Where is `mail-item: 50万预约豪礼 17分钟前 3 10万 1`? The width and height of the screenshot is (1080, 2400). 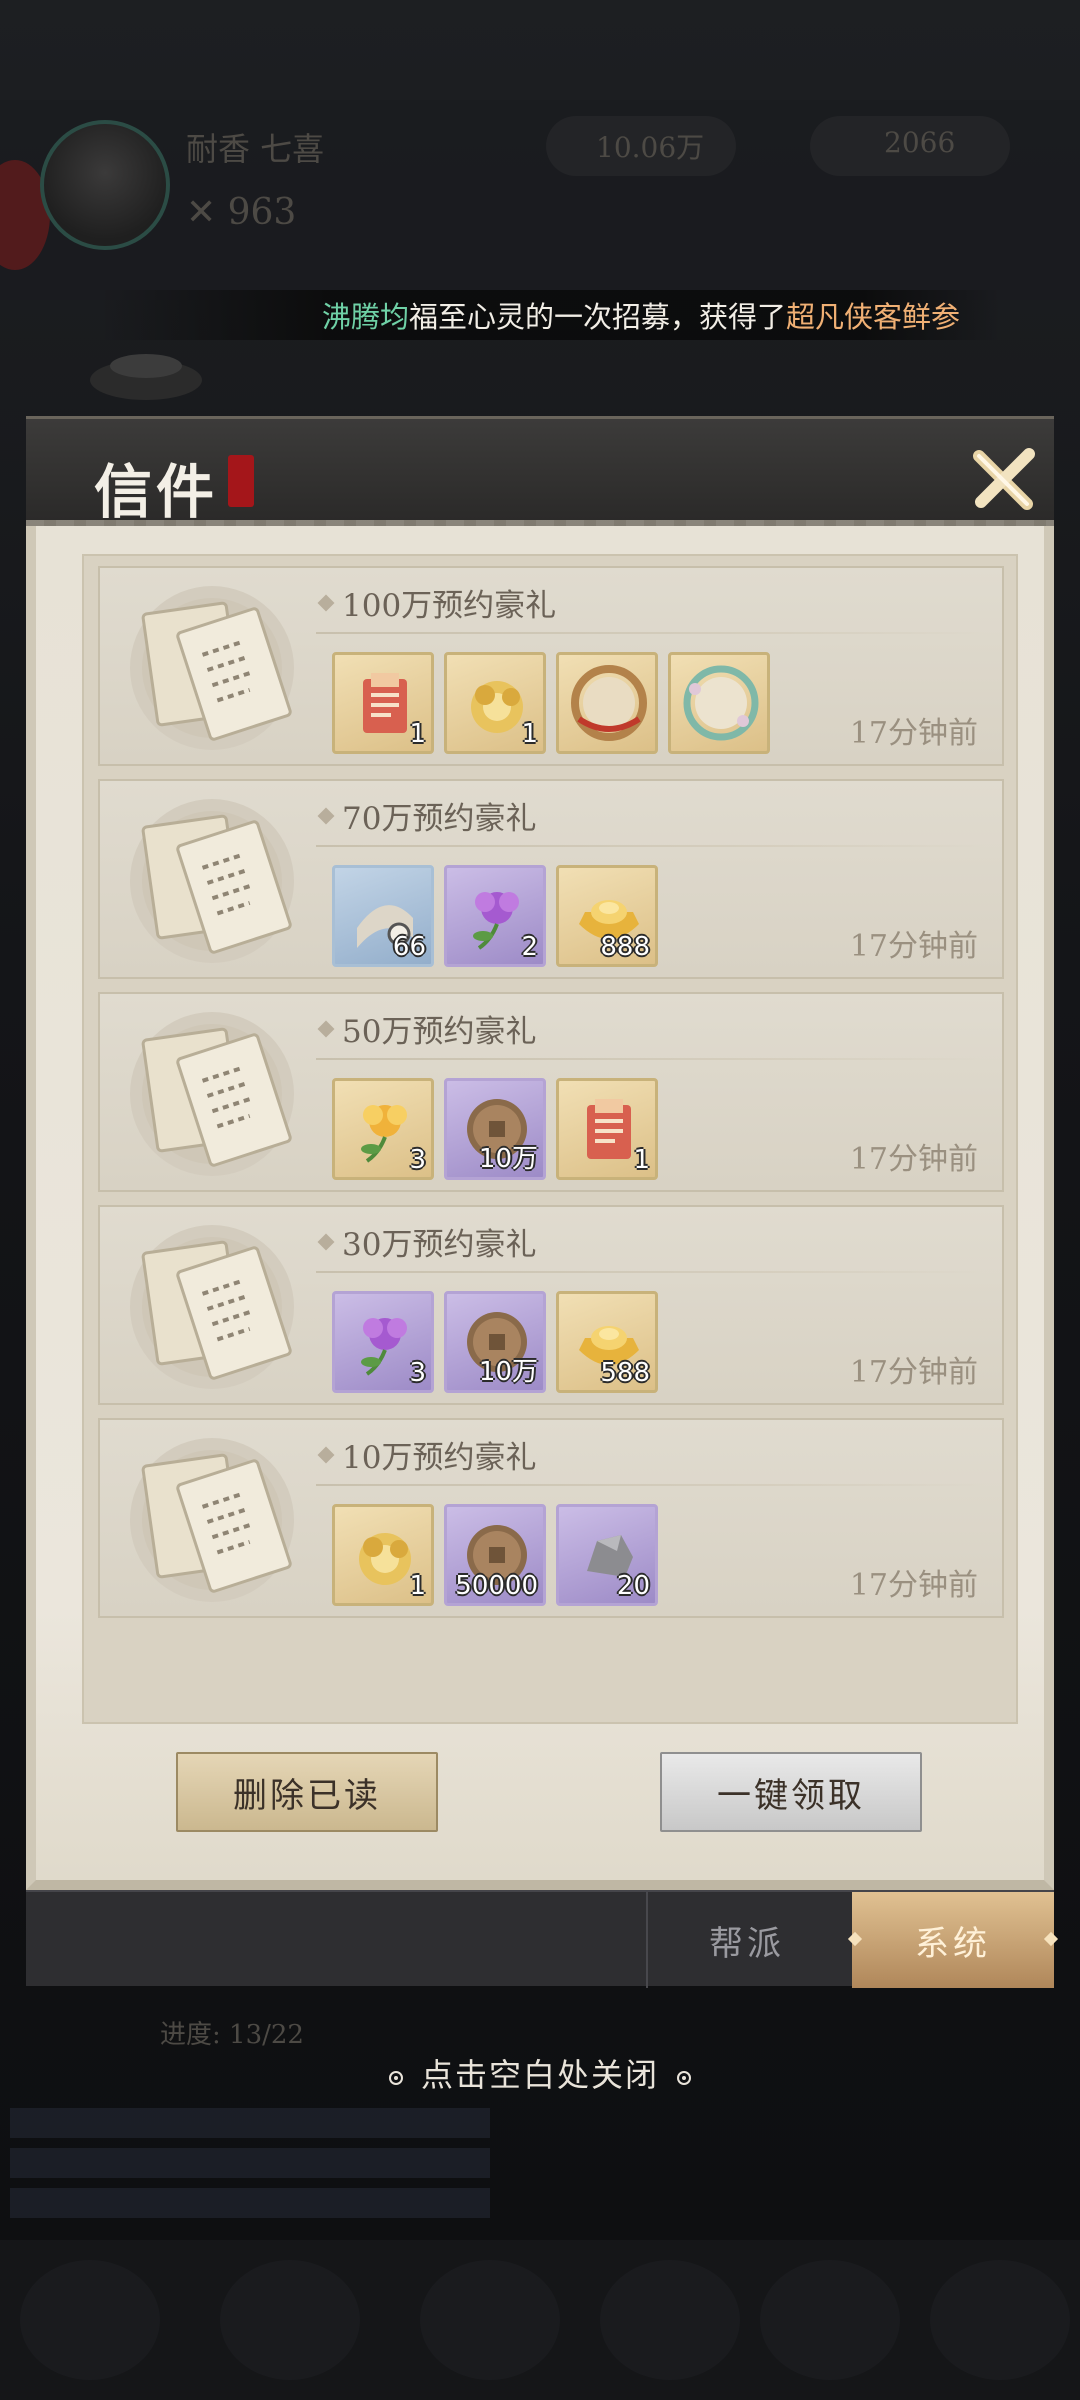 mail-item: 50万预约豪礼 17分钟前 3 10万 1 is located at coordinates (551, 1092).